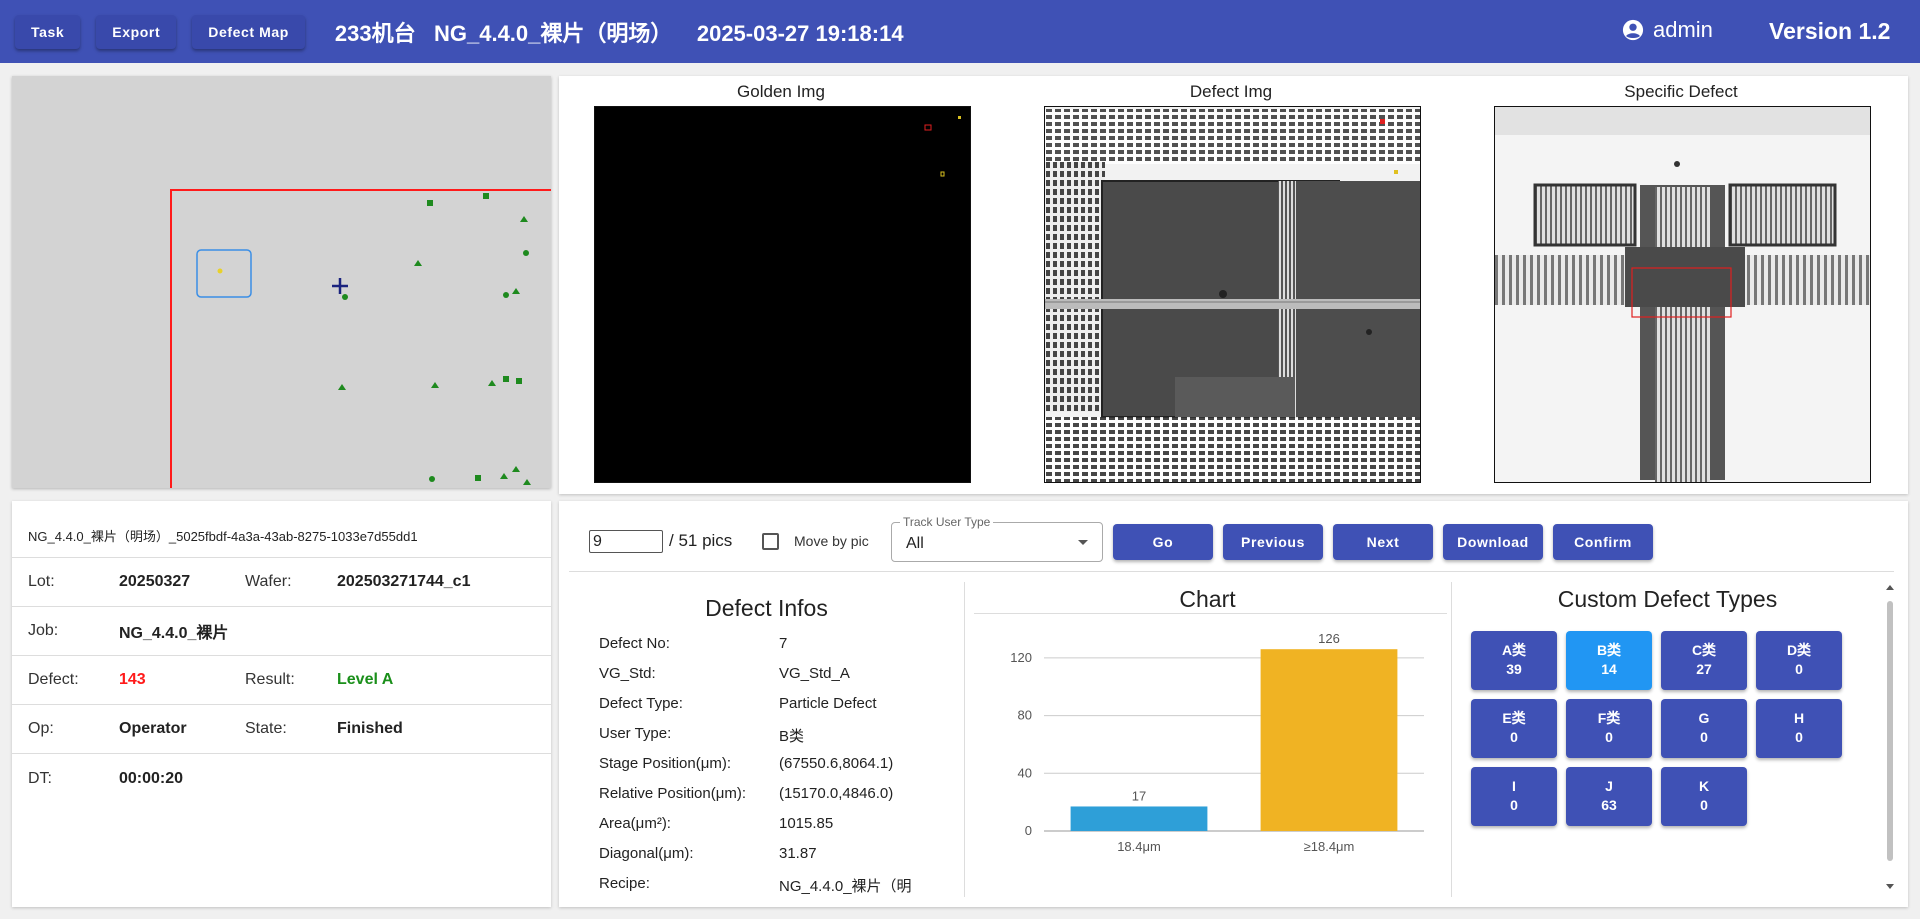 The width and height of the screenshot is (1920, 919). What do you see at coordinates (1210, 748) in the screenshot?
I see `chart-container: 0 40 80 120 17 18.4μm 126 ≥18.4μm` at bounding box center [1210, 748].